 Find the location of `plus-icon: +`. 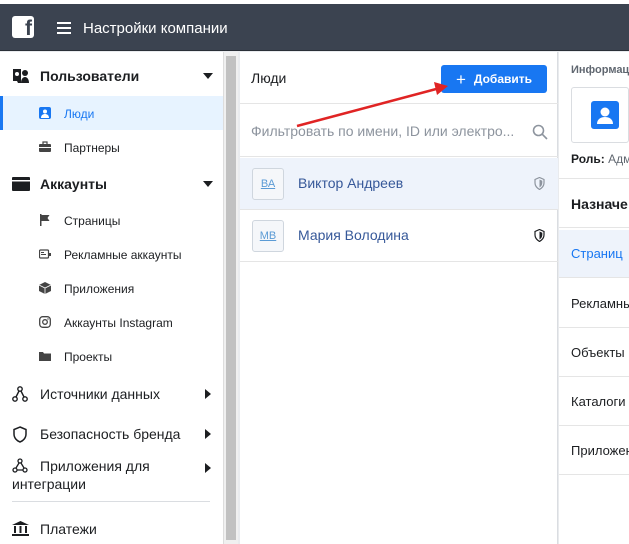

plus-icon: + is located at coordinates (460, 79).